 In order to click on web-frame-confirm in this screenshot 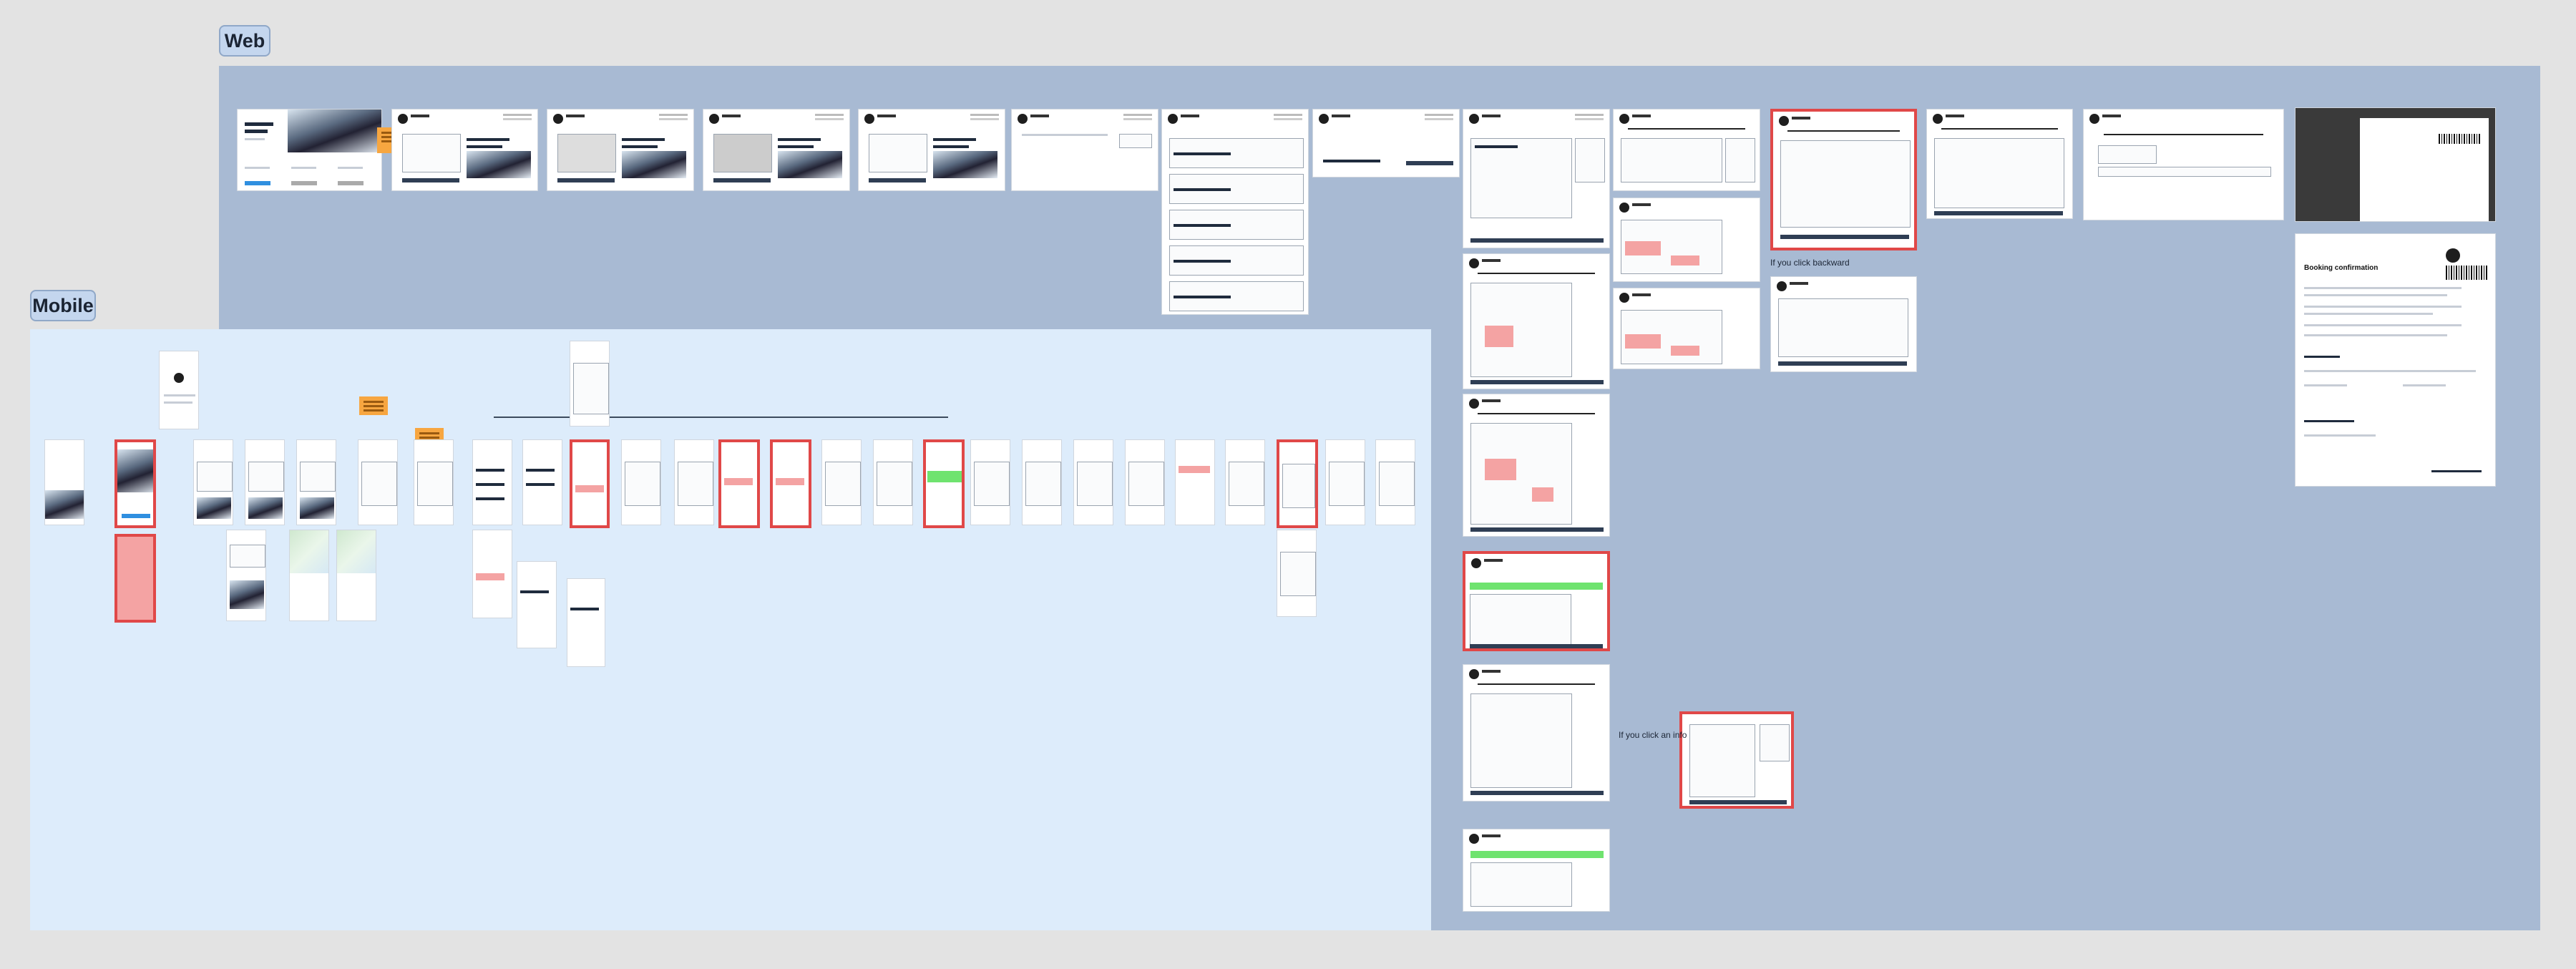, I will do `click(1999, 164)`.